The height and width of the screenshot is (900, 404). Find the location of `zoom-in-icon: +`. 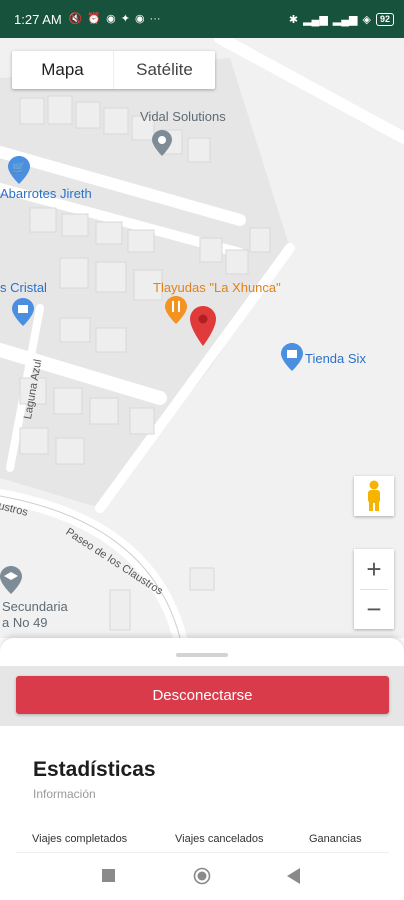

zoom-in-icon: + is located at coordinates (374, 568).